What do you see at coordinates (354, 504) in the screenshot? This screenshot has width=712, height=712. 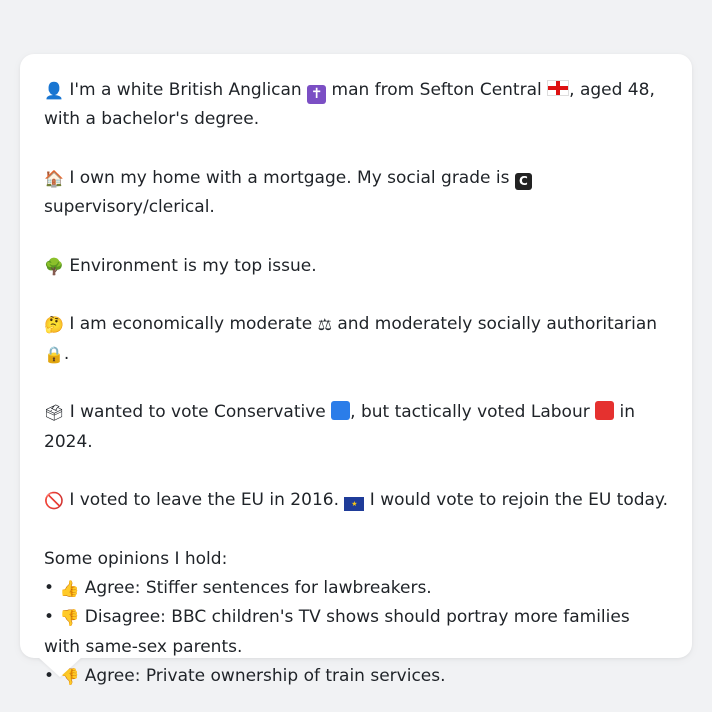 I see `eu-flag-icon: ★` at bounding box center [354, 504].